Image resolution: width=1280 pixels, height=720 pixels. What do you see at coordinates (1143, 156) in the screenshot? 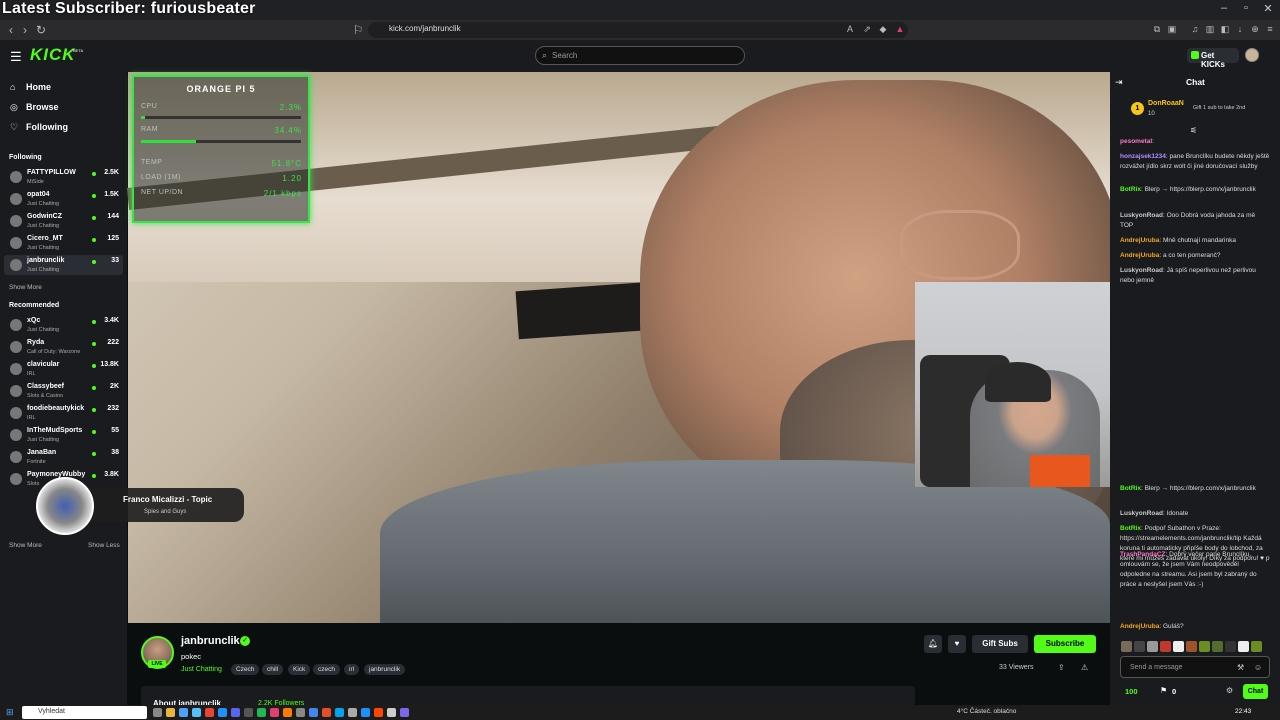
I see `chat-username: honzajsek1234` at bounding box center [1143, 156].